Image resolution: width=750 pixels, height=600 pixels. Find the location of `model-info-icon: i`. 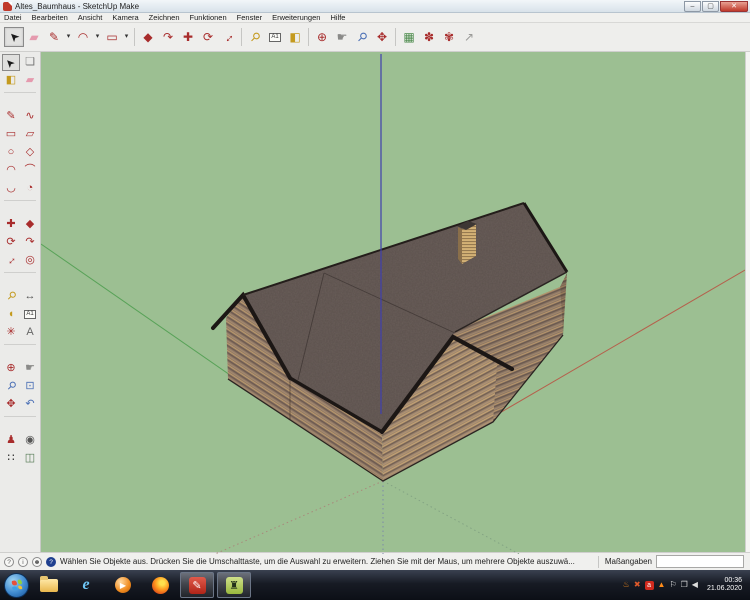

model-info-icon: i is located at coordinates (23, 561).